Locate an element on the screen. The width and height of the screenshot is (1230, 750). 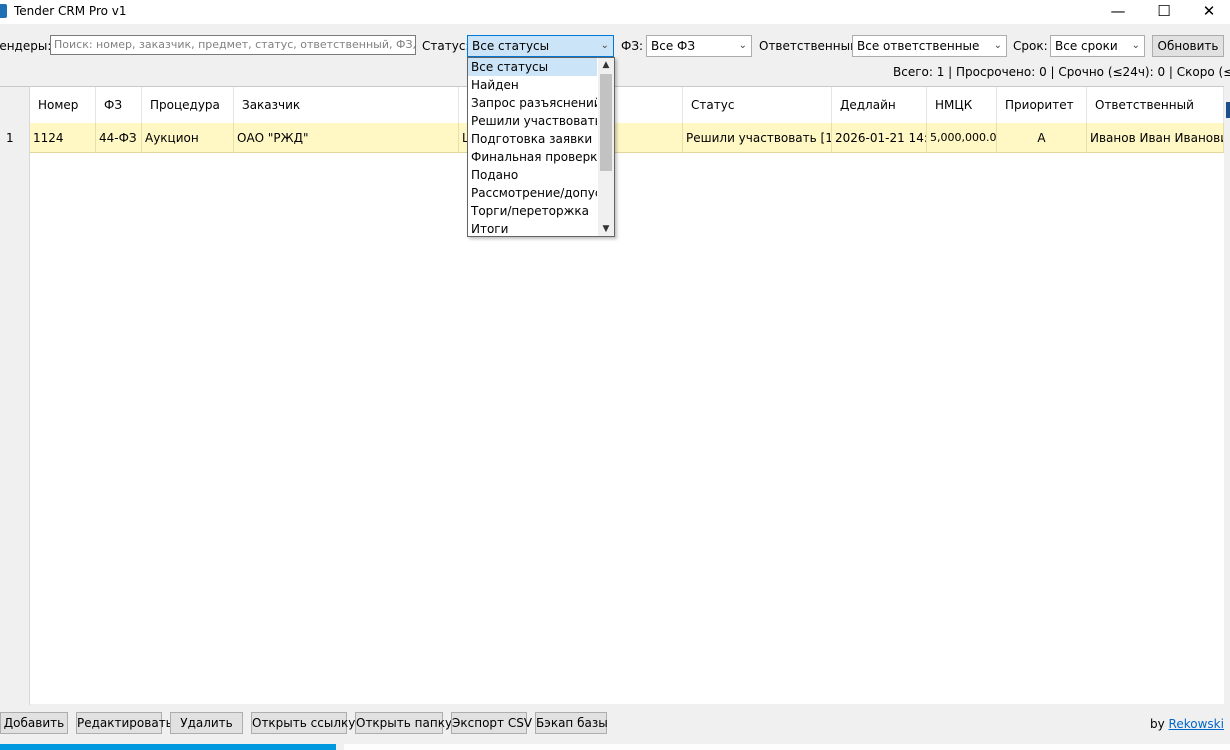
taskbar-fragment is located at coordinates (168, 747).